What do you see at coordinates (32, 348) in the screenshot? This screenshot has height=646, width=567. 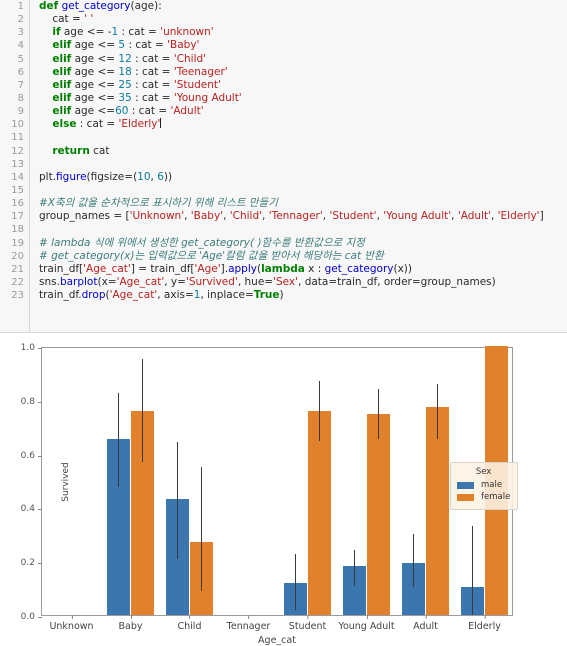 I see `y-axis-tick: 1.0` at bounding box center [32, 348].